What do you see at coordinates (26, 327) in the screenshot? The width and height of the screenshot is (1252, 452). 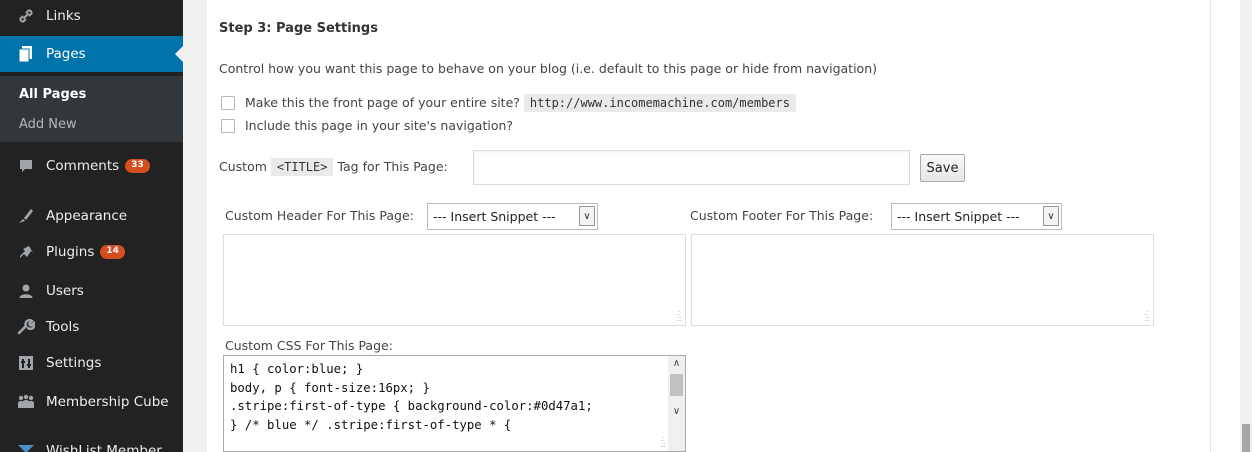 I see `tools-icon` at bounding box center [26, 327].